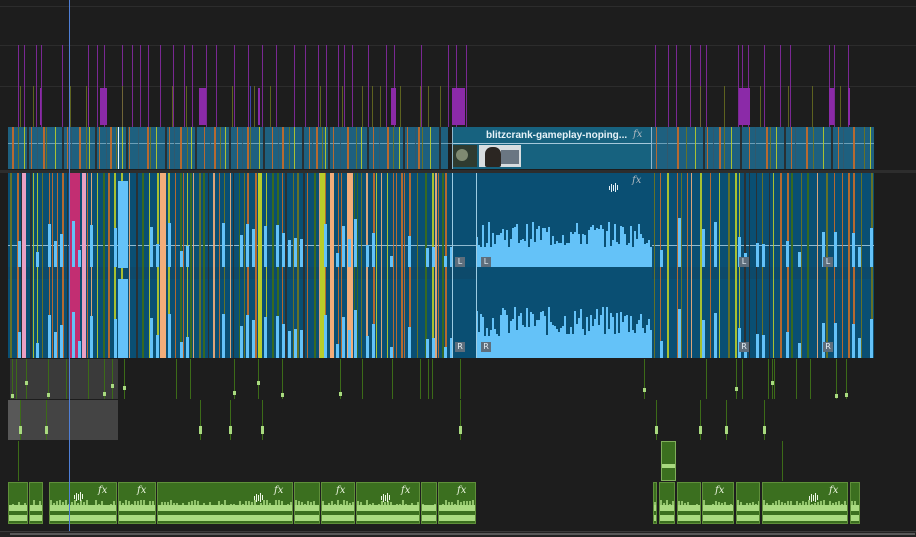 This screenshot has height=537, width=916. I want to click on video-clip-selected: blitzcrank-gameplay-noping... fx, so click(552, 148).